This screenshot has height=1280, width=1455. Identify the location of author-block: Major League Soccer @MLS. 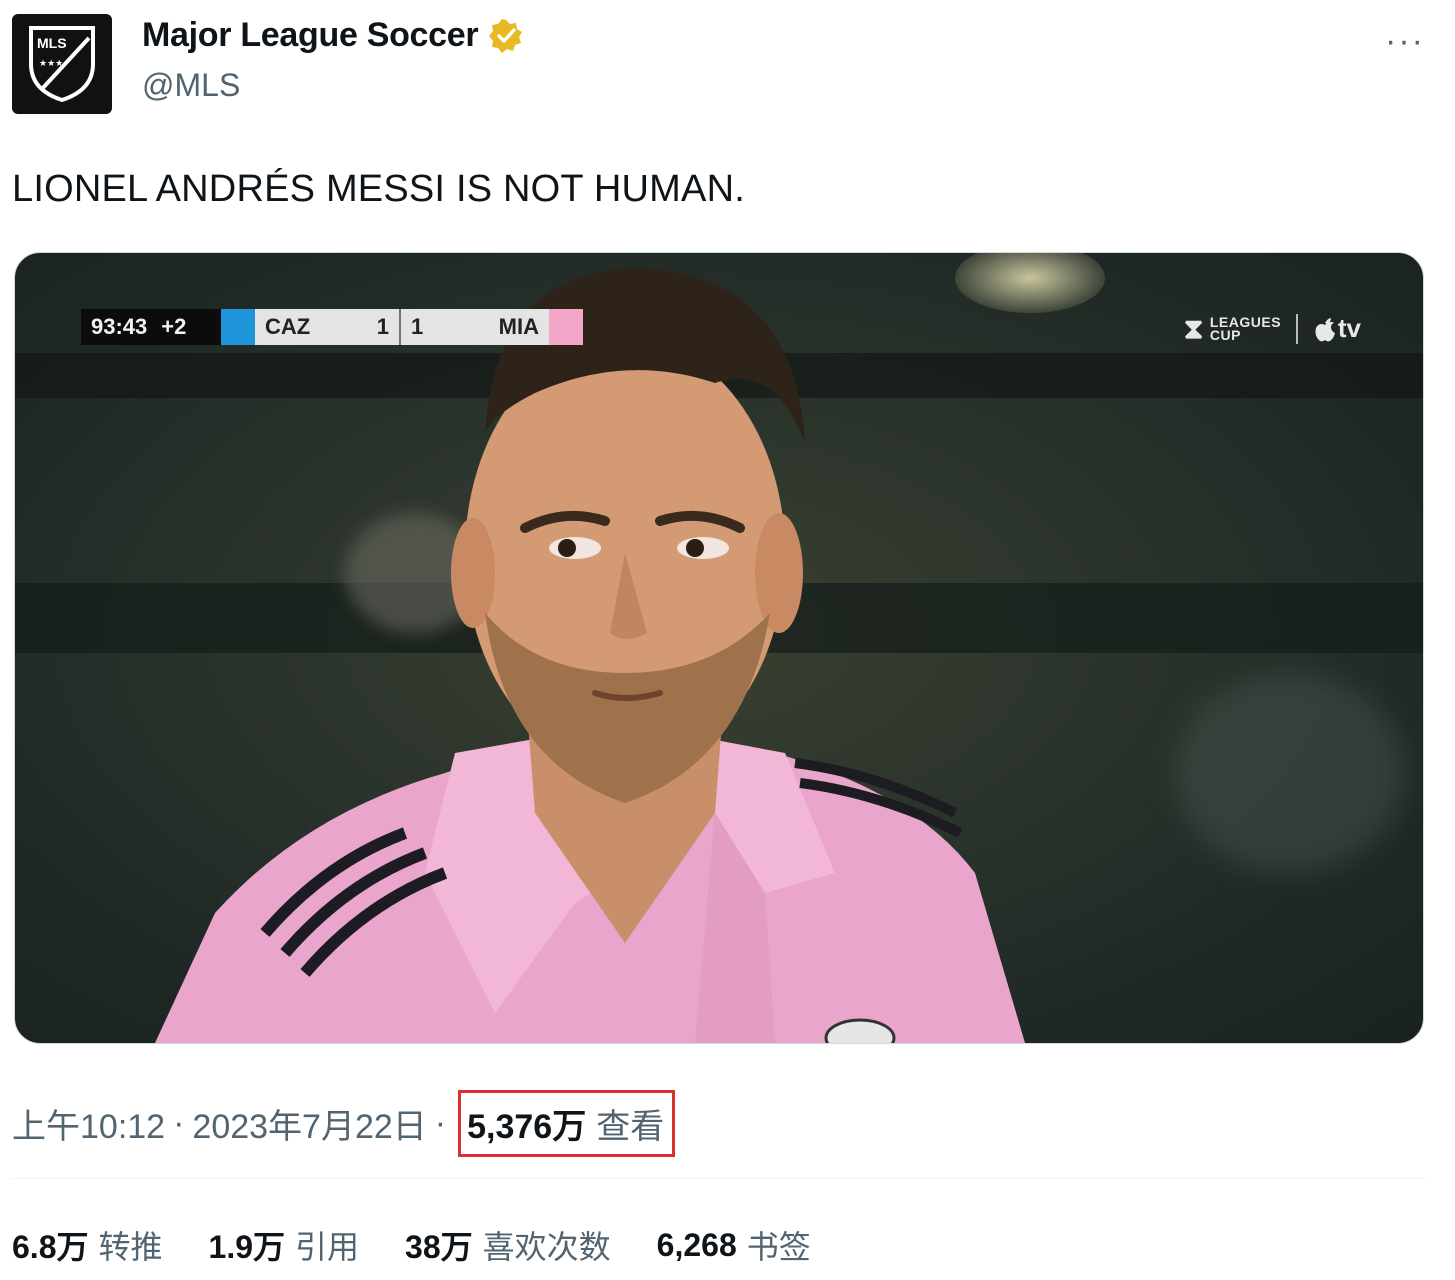
(333, 60).